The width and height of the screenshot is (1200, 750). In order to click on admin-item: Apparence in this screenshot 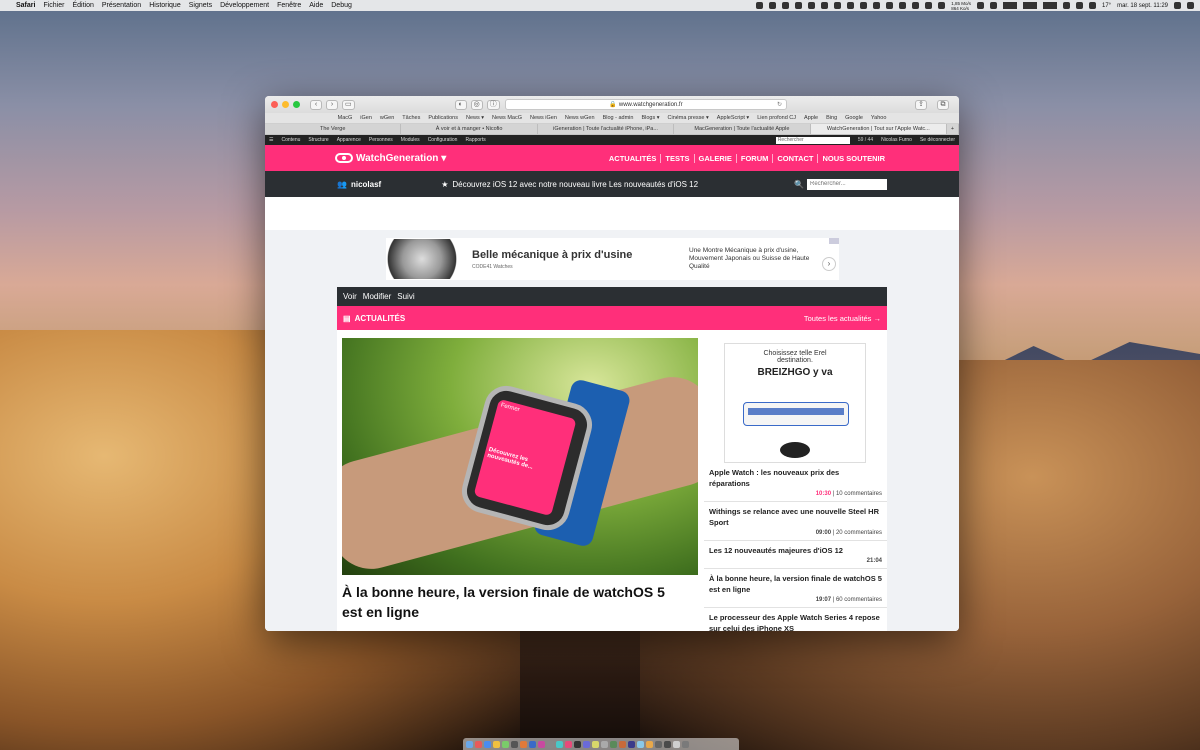, I will do `click(349, 140)`.